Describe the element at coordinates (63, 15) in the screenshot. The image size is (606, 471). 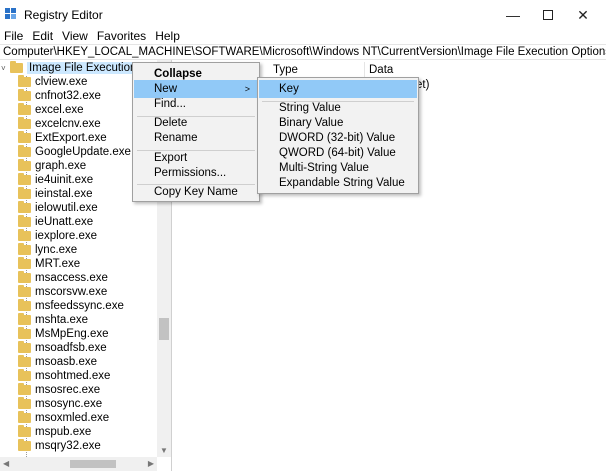
I see `window-title: Registry Editor` at that location.